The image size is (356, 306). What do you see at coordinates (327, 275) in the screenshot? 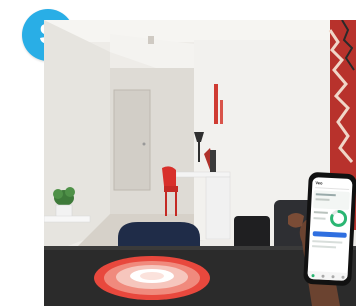
I see `bottom-nav` at bounding box center [327, 275].